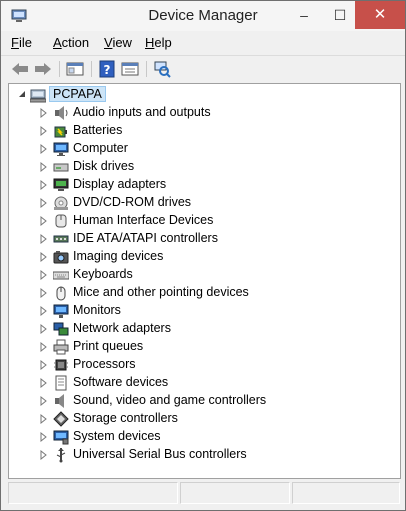 This screenshot has height=511, width=406. What do you see at coordinates (43, 69) in the screenshot?
I see `forward-icon` at bounding box center [43, 69].